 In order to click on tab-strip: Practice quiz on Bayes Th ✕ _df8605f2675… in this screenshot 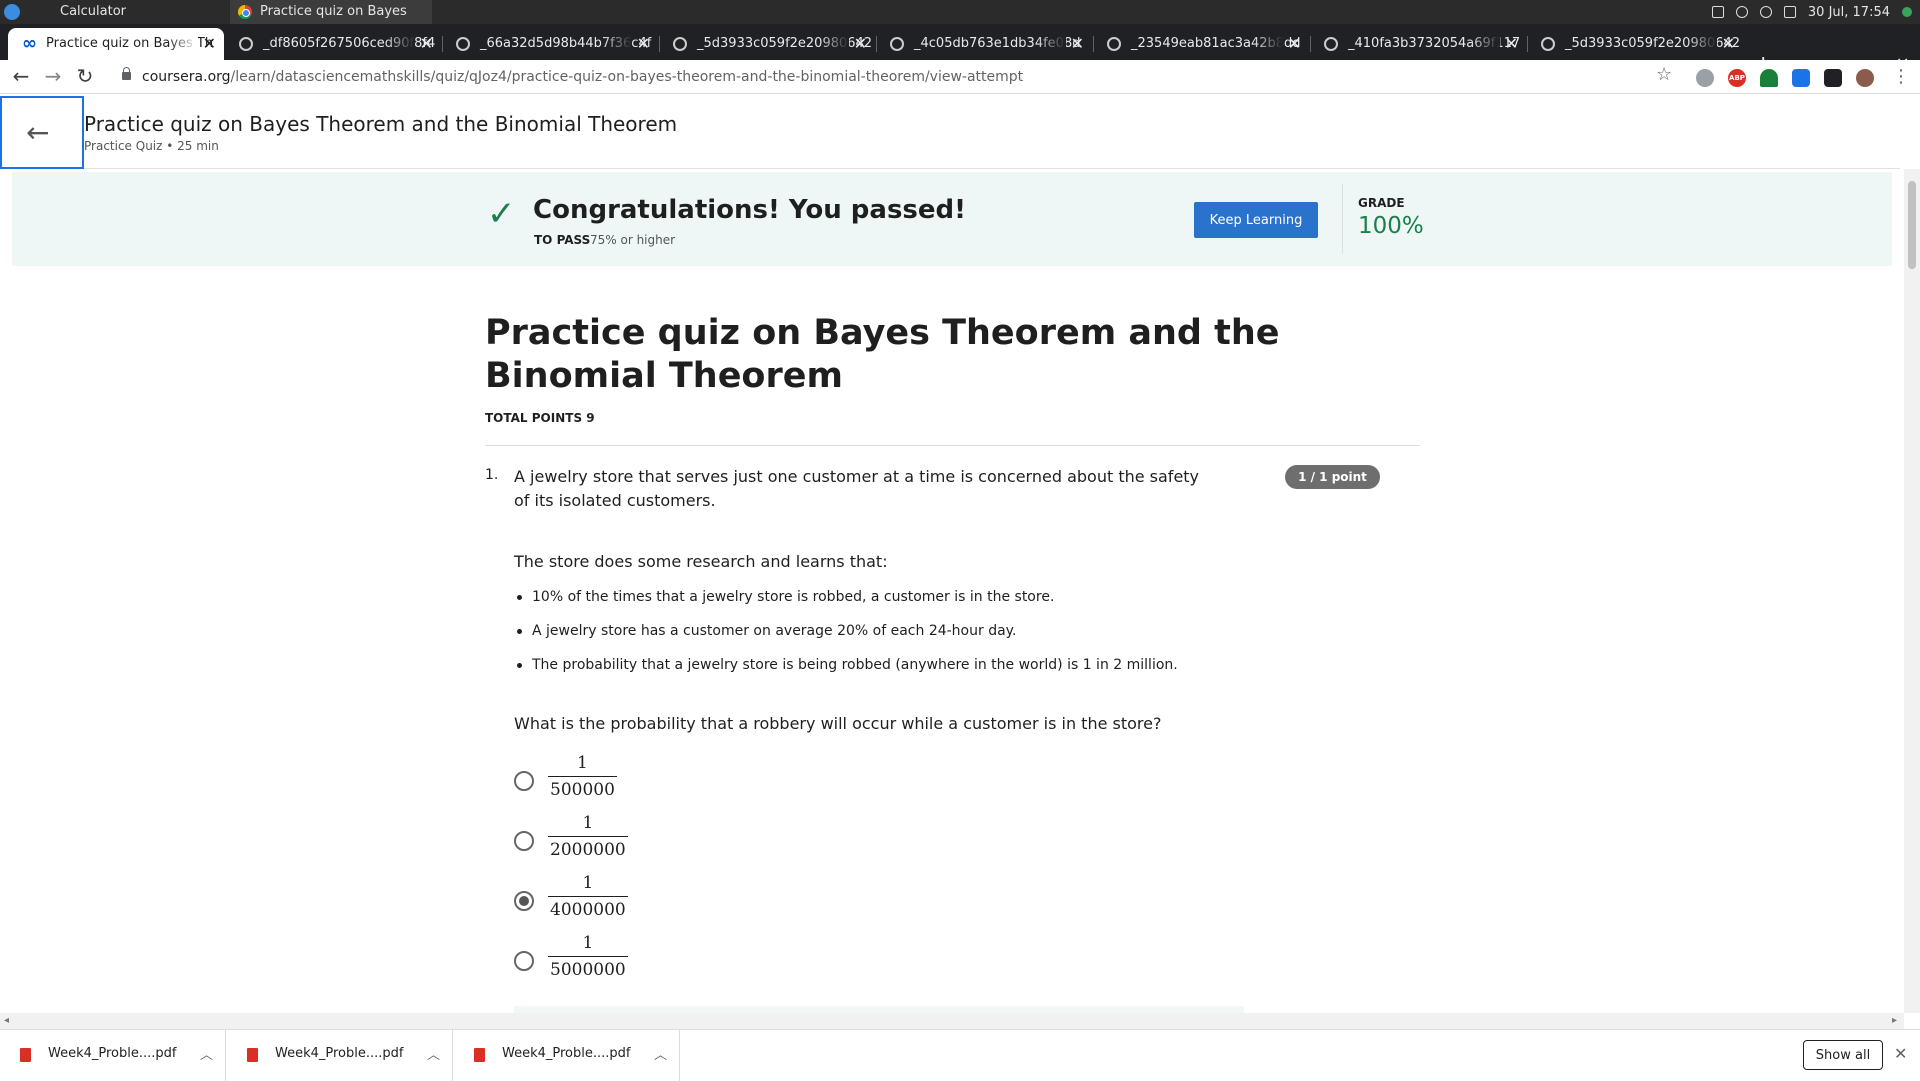, I will do `click(960, 50)`.